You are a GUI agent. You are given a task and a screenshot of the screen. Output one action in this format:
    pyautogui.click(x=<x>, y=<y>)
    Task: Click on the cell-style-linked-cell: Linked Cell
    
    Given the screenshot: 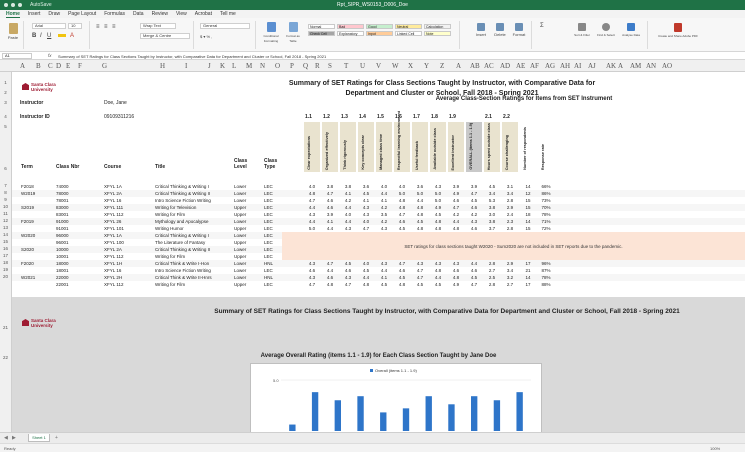 What is the action you would take?
    pyautogui.click(x=408, y=33)
    